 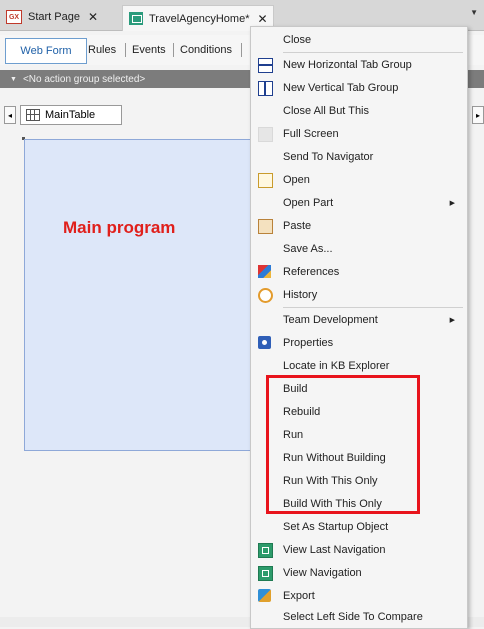 I want to click on menu-item-team-development: Team Development ▶, so click(x=359, y=319).